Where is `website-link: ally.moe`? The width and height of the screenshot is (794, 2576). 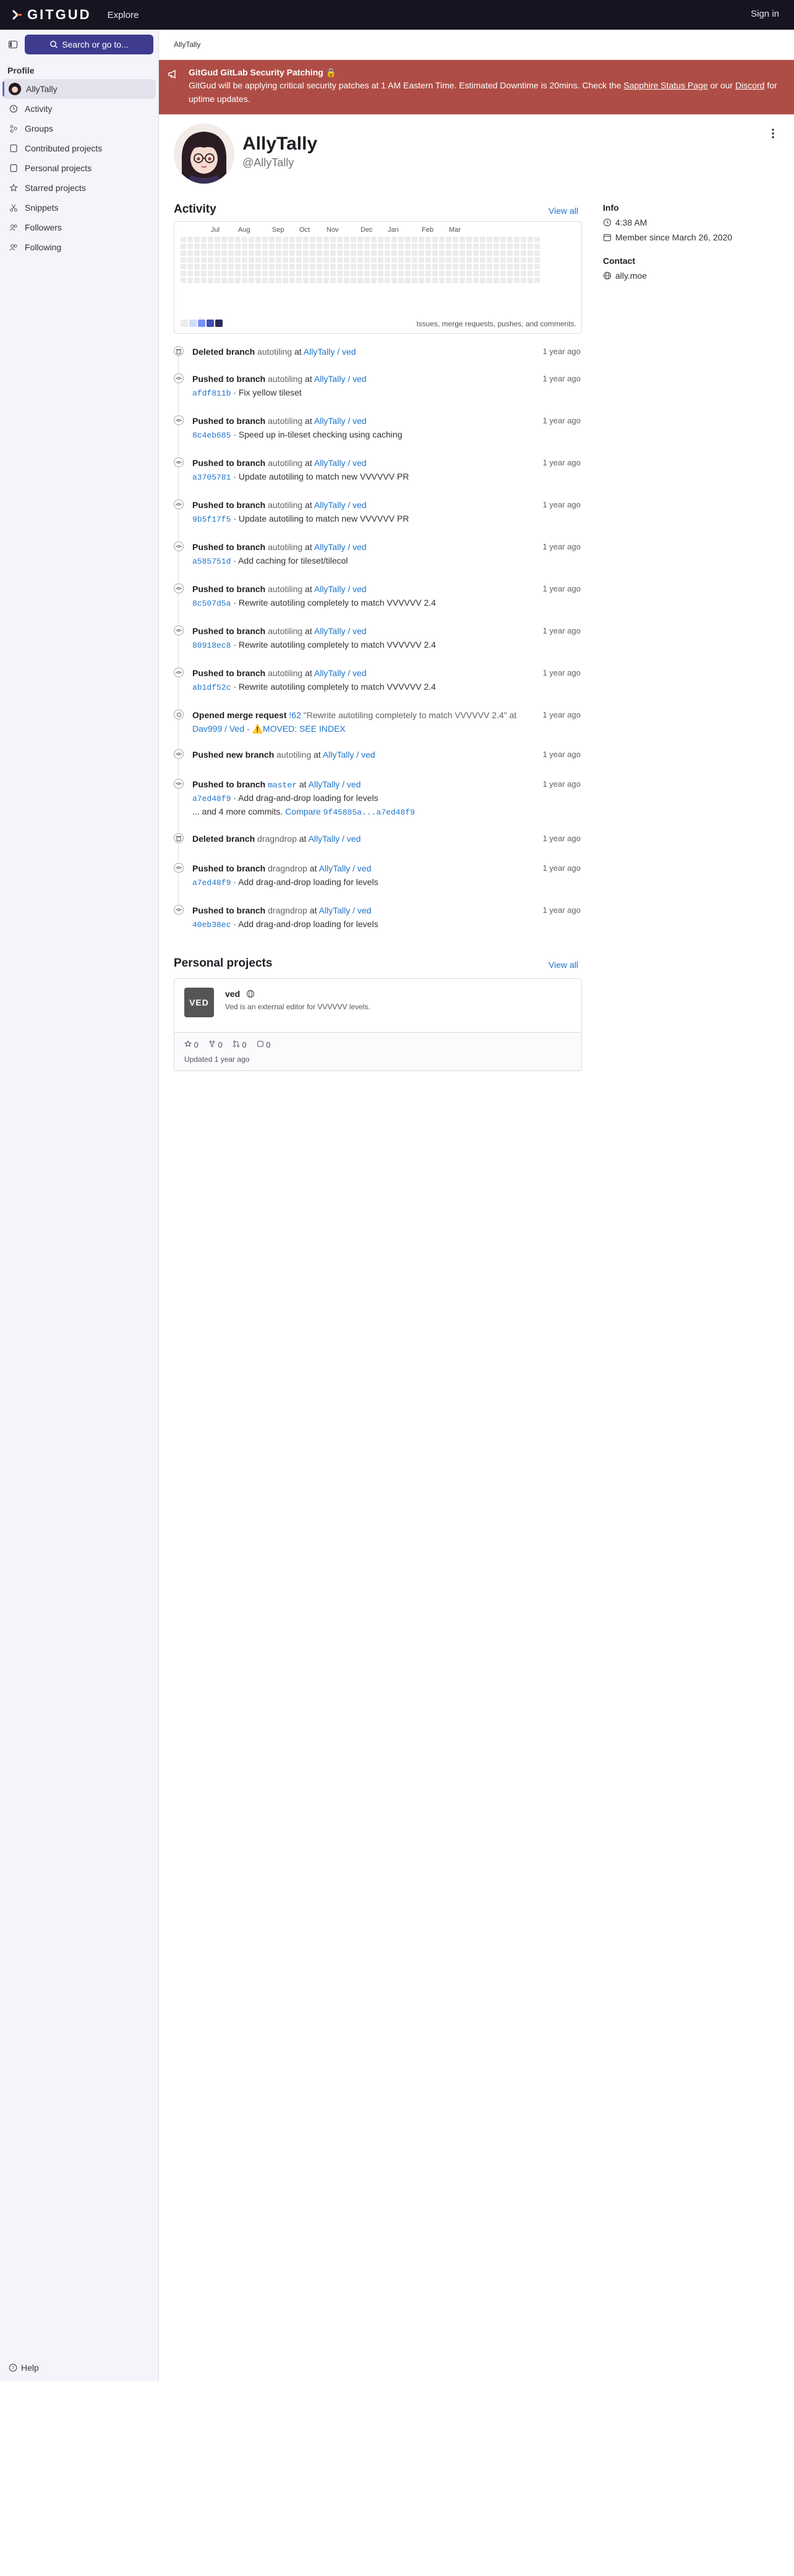
website-link: ally.moe is located at coordinates (631, 276).